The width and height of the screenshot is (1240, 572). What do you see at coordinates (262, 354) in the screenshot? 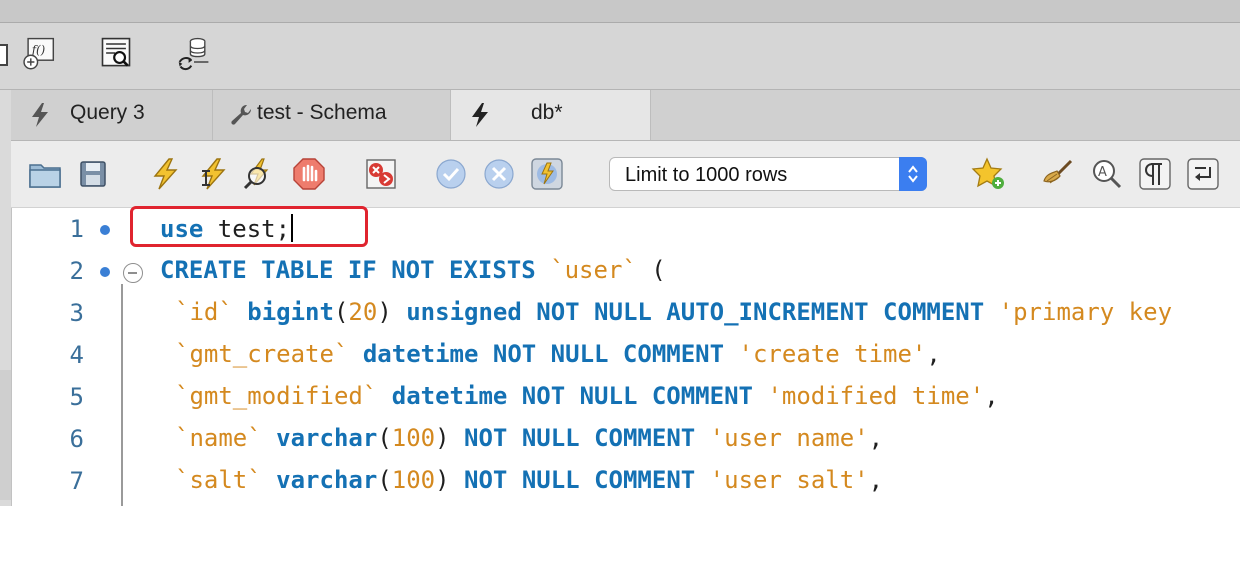
I see `identifier: `gmt_create`` at bounding box center [262, 354].